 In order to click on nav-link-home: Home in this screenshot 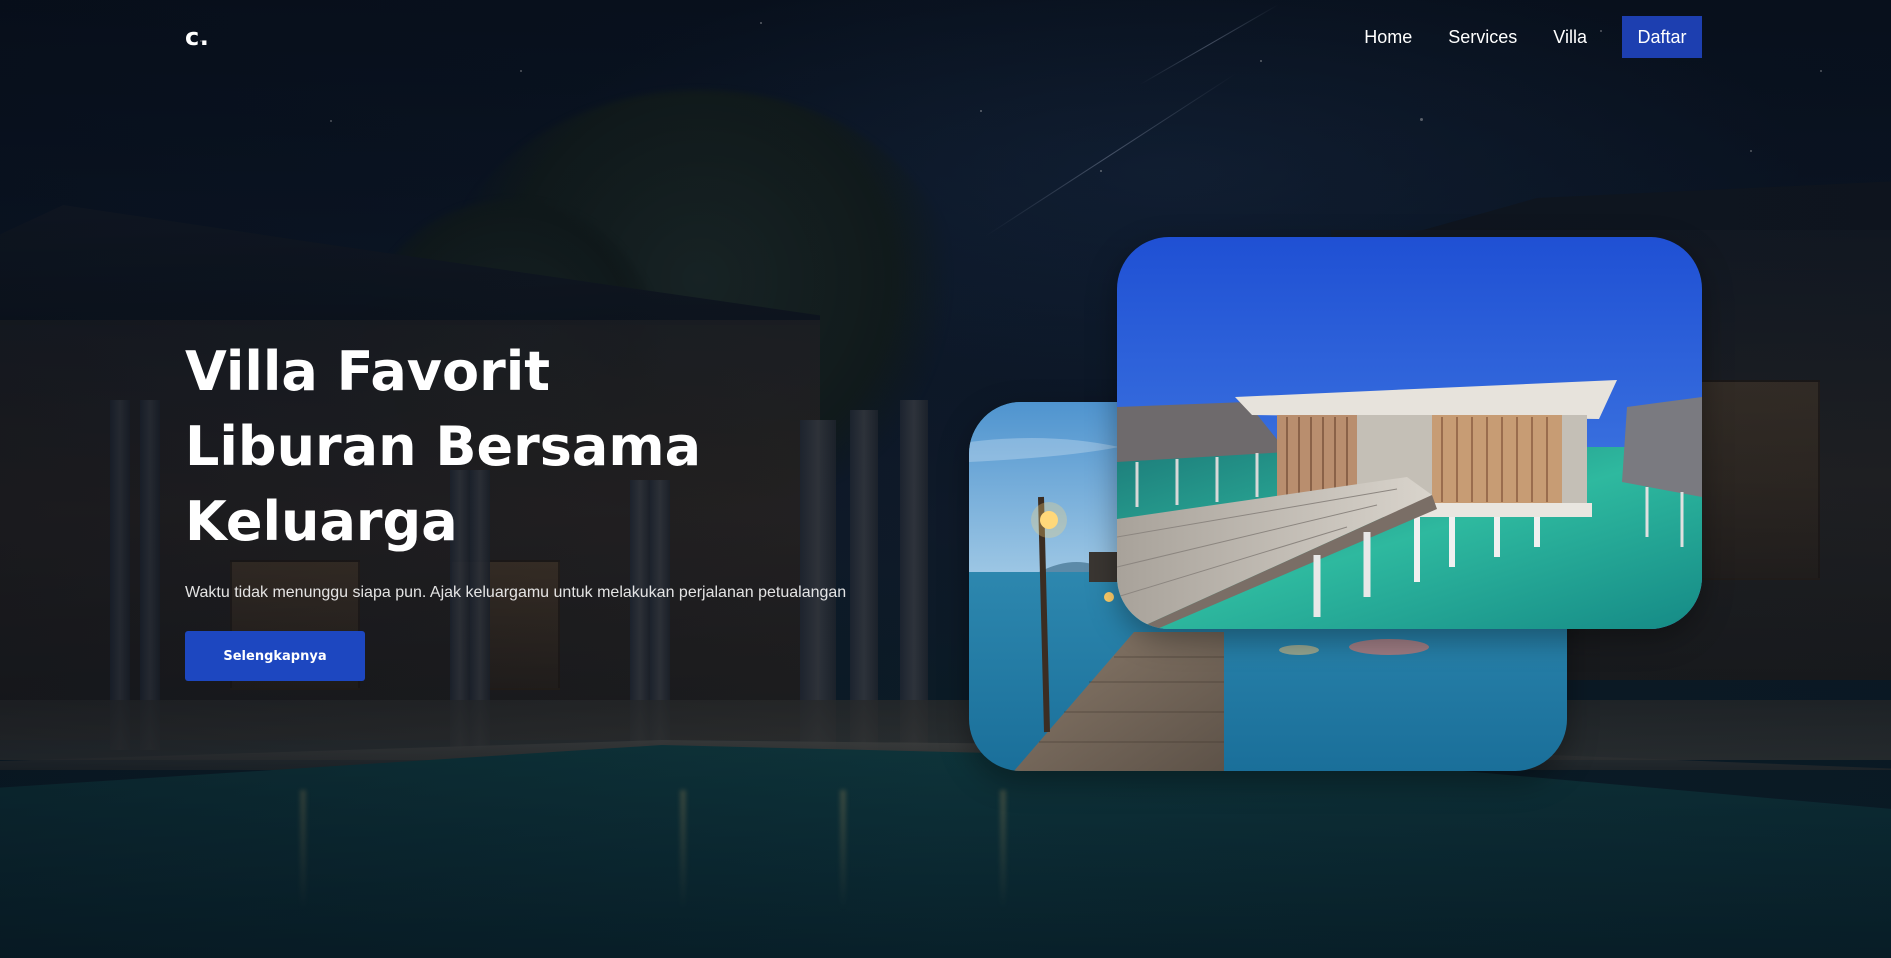, I will do `click(1388, 37)`.